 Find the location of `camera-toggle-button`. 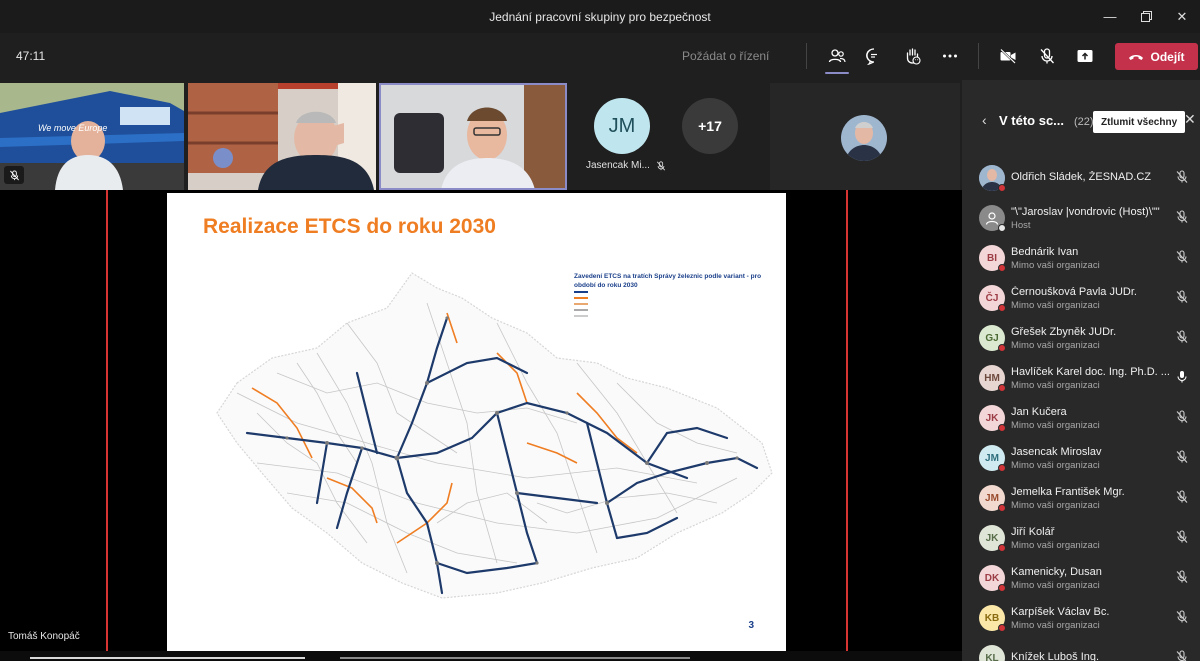

camera-toggle-button is located at coordinates (1008, 56).